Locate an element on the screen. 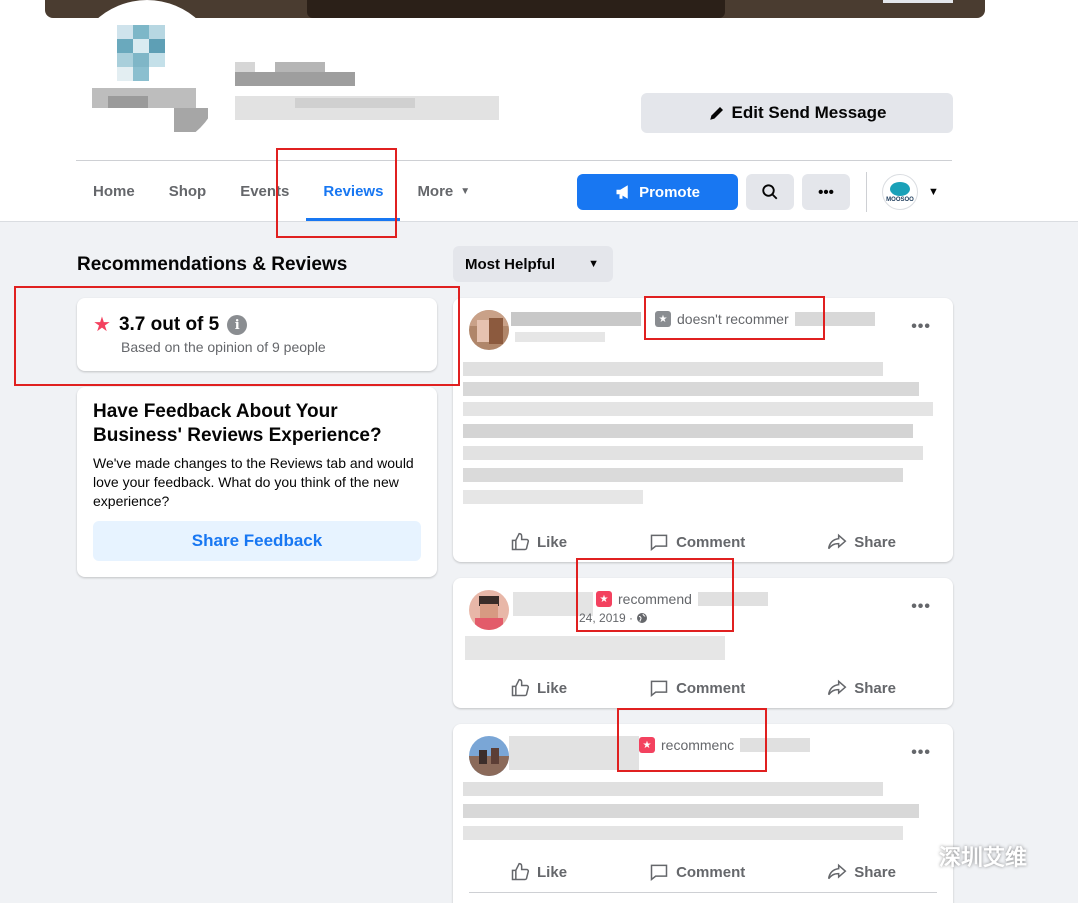 This screenshot has width=1078, height=903. page-tabs: Home Shop Events Reviews More ▼ is located at coordinates (281, 191).